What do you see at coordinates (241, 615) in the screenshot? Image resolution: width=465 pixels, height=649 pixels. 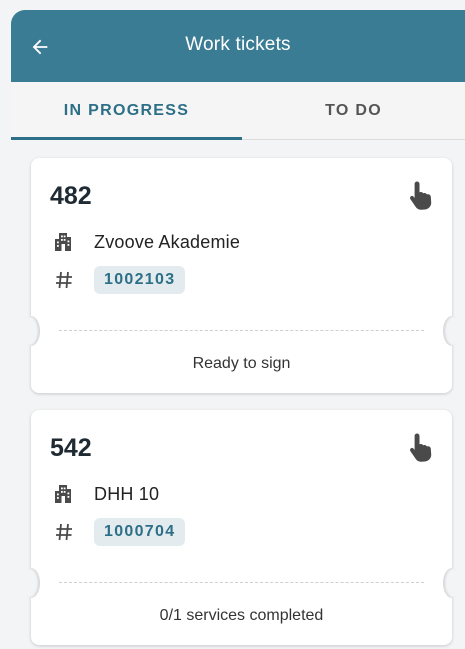 I see `ticket-status: 0/1 services completed` at bounding box center [241, 615].